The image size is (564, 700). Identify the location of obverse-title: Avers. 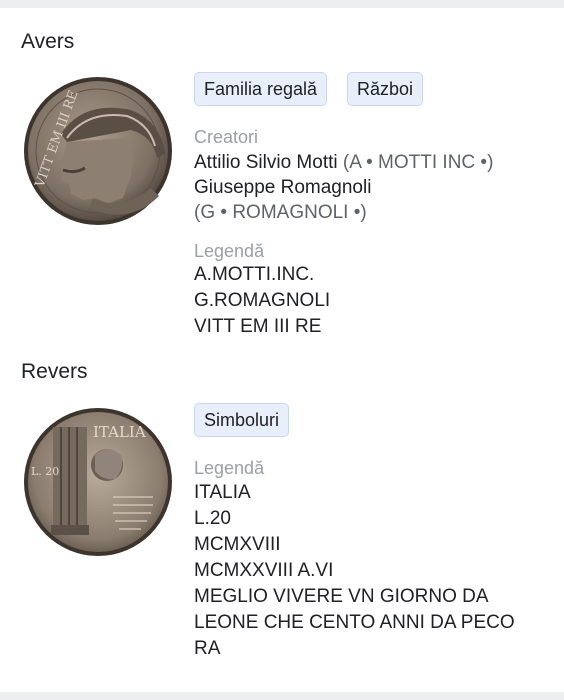
(48, 41).